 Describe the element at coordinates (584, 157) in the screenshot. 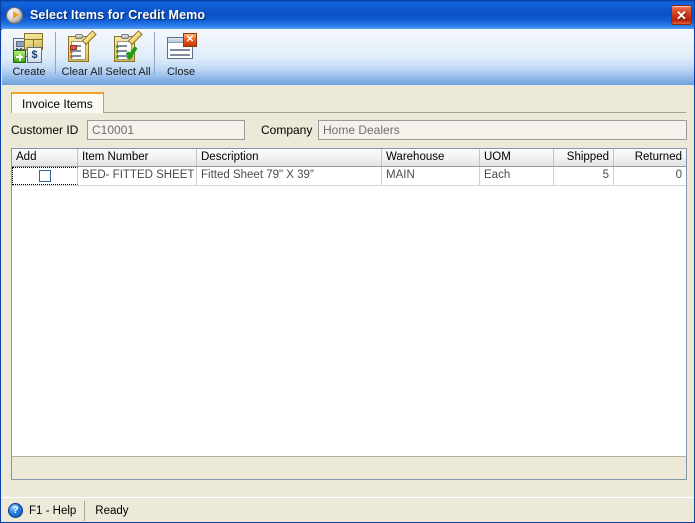

I see `column-header-shipped: Shipped` at that location.